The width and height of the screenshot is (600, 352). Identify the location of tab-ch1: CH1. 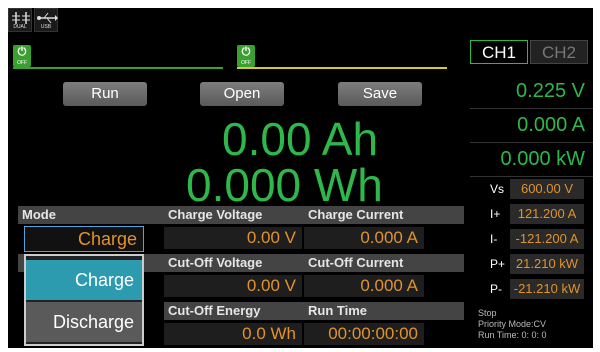
(499, 52).